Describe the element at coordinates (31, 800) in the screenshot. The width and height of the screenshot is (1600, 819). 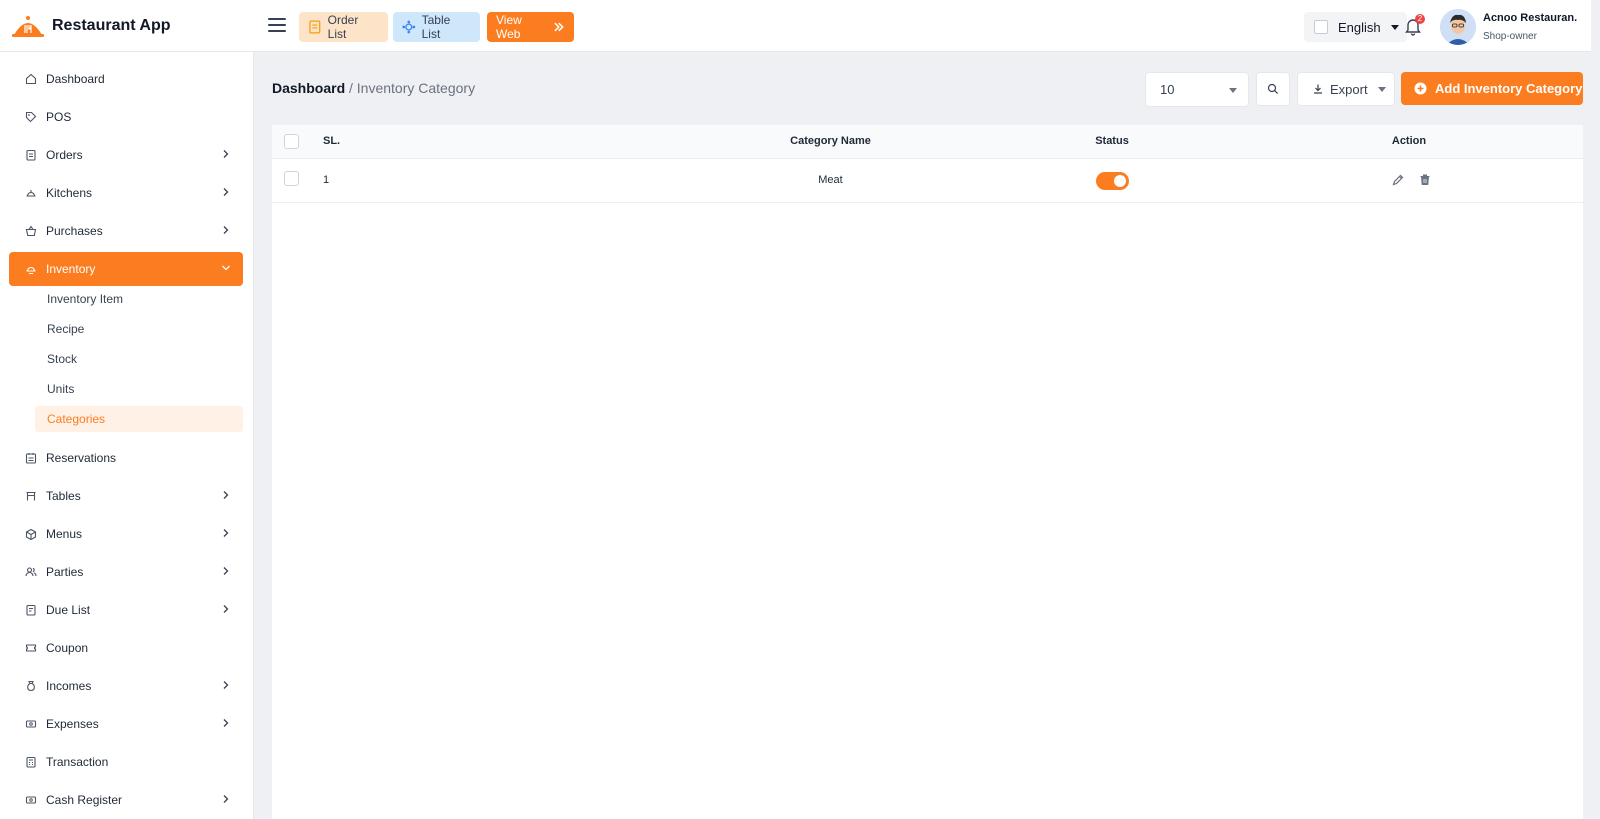
I see `cash-register-icon` at that location.